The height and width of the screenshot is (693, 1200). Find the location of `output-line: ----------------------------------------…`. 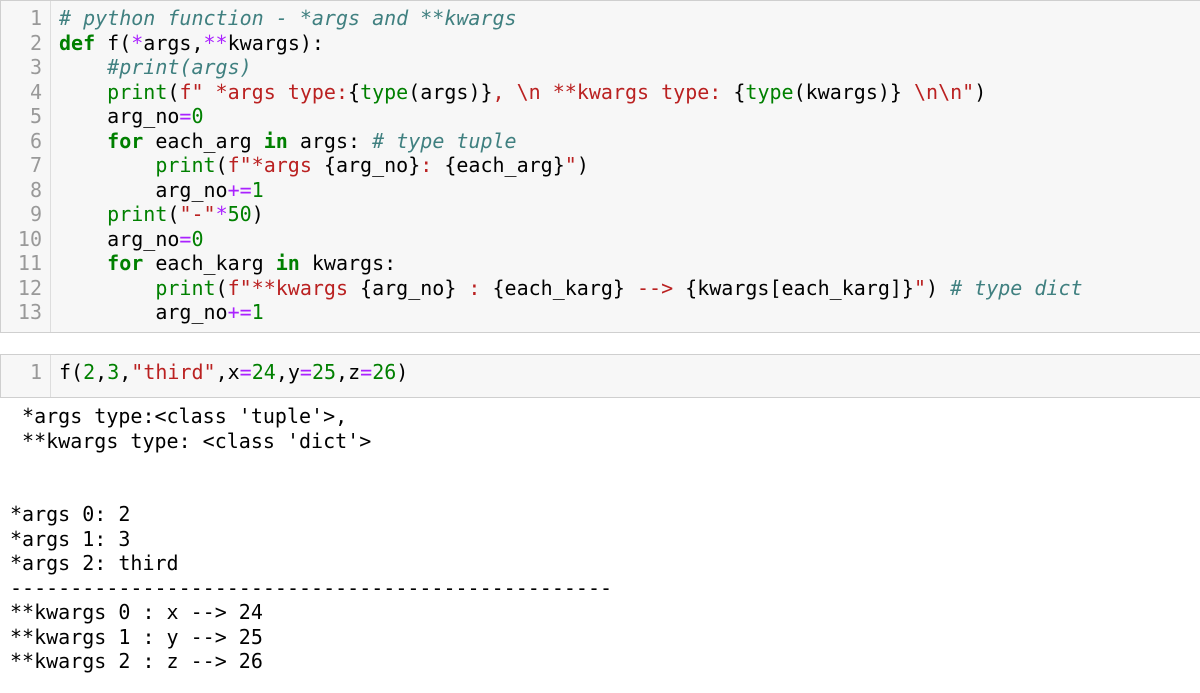

output-line: ----------------------------------------… is located at coordinates (311, 587).